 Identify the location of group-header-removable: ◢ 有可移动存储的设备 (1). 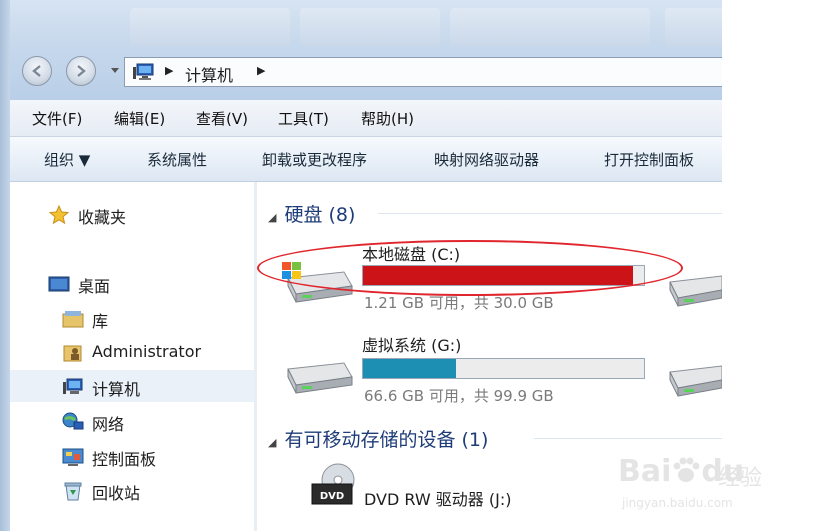
(378, 438).